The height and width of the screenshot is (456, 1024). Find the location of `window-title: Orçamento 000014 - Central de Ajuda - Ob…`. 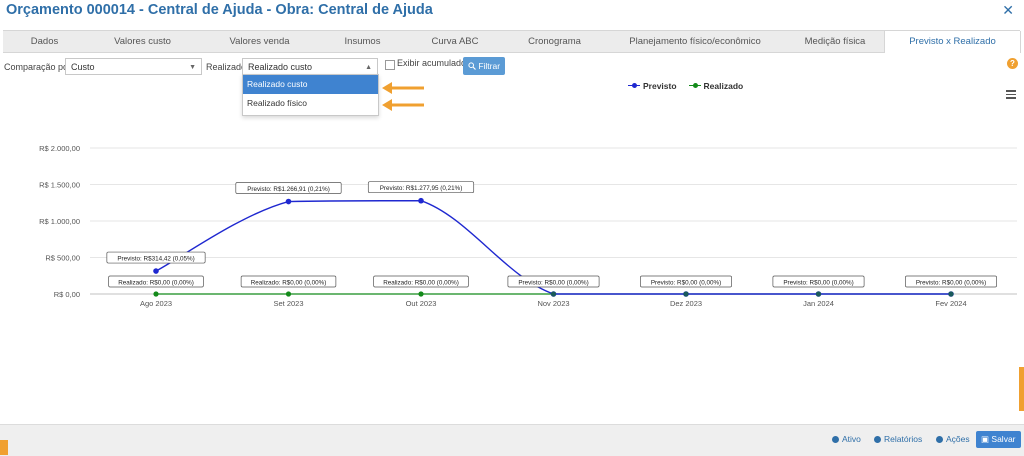

window-title: Orçamento 000014 - Central de Ajuda - Ob… is located at coordinates (219, 10).